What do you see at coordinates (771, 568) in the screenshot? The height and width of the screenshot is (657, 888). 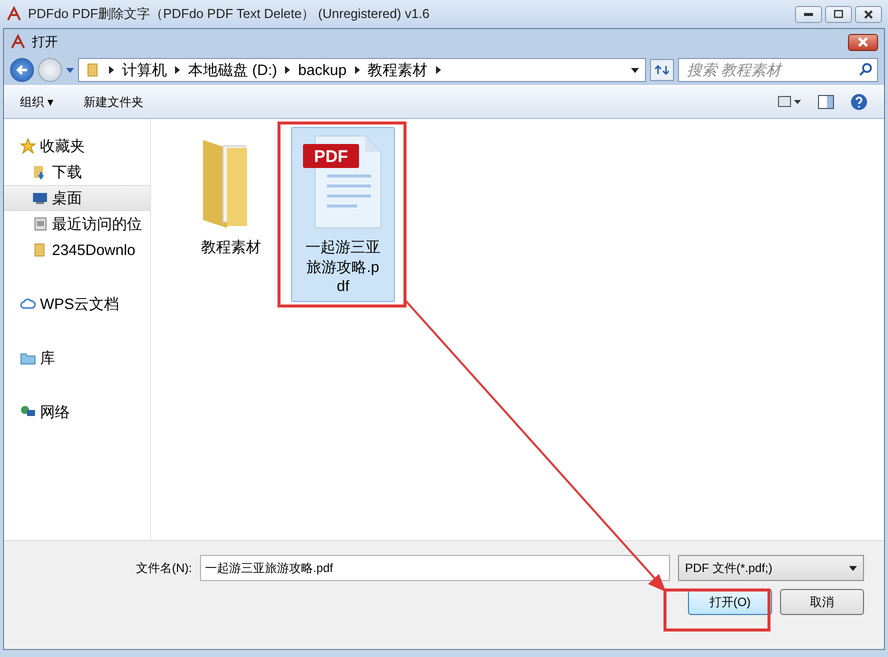 I see `file-type-dropdown: PDF 文件(*.pdf;)` at bounding box center [771, 568].